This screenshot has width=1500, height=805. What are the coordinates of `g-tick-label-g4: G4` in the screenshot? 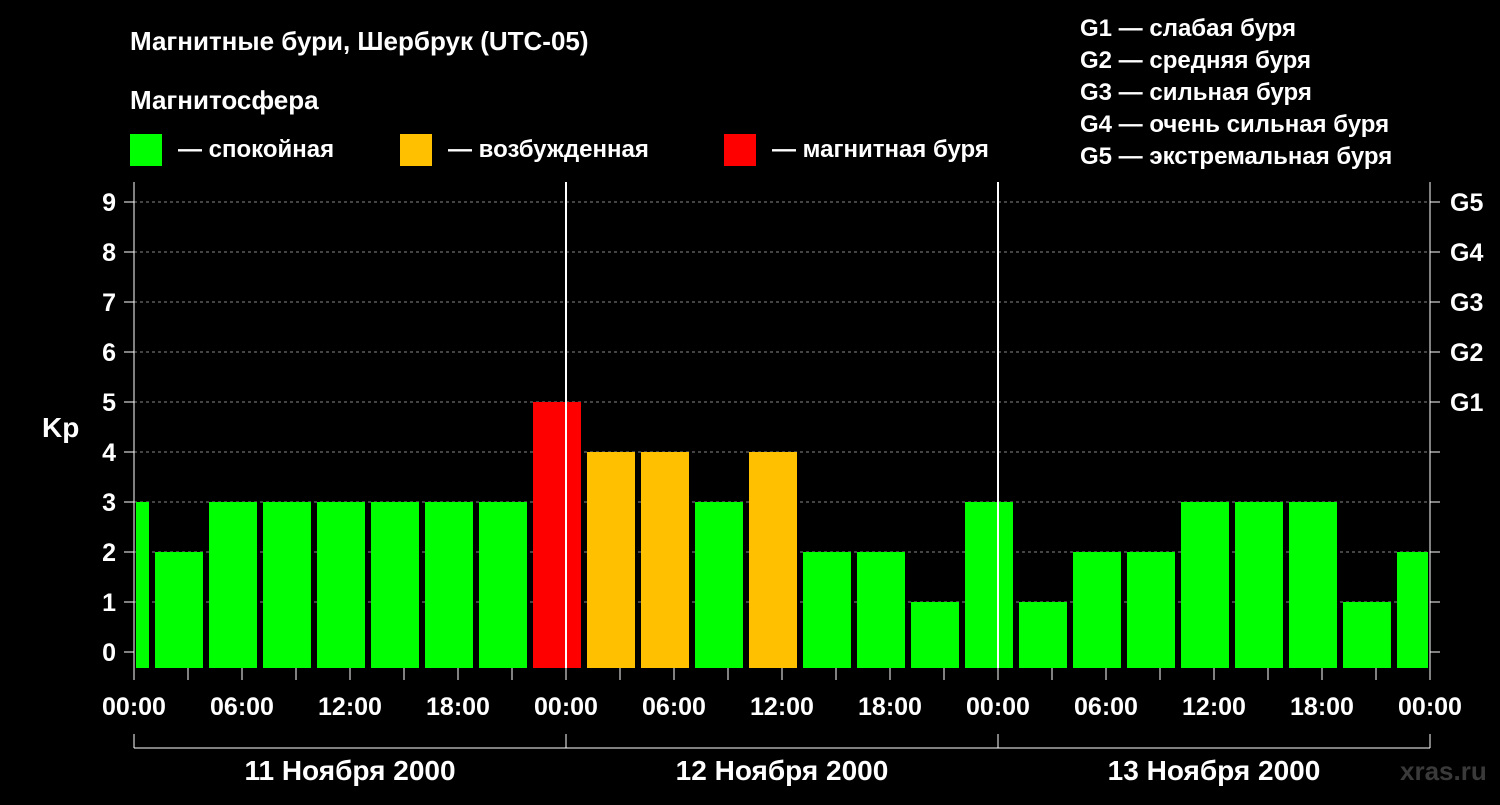 It's located at (1466, 253).